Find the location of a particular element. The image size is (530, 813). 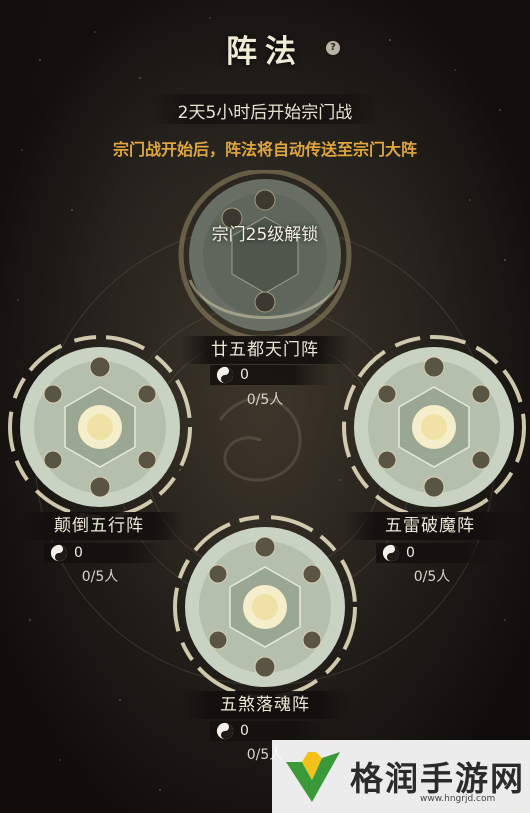

page-title: 阵法 is located at coordinates (265, 52).